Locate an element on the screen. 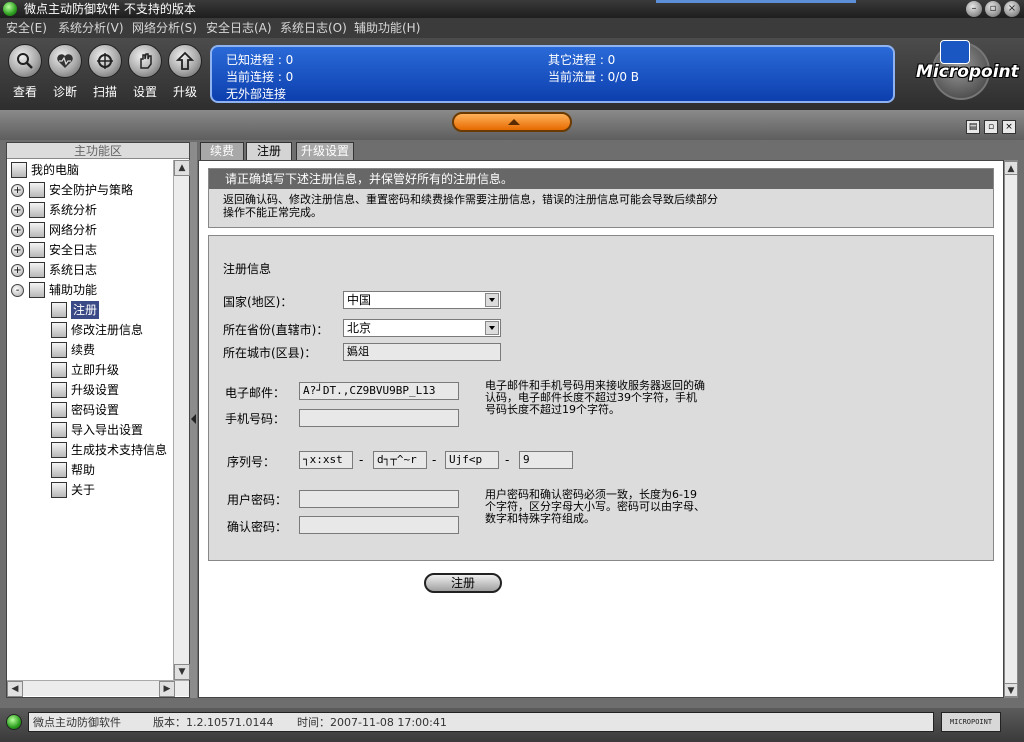 The height and width of the screenshot is (742, 1024). panel-splitter is located at coordinates (193, 420).